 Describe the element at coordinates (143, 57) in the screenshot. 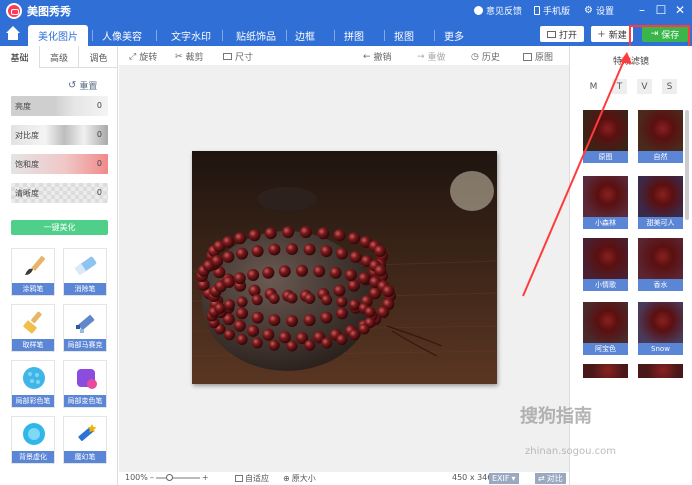

I see `rotate-button: ⤢ 旋转` at that location.